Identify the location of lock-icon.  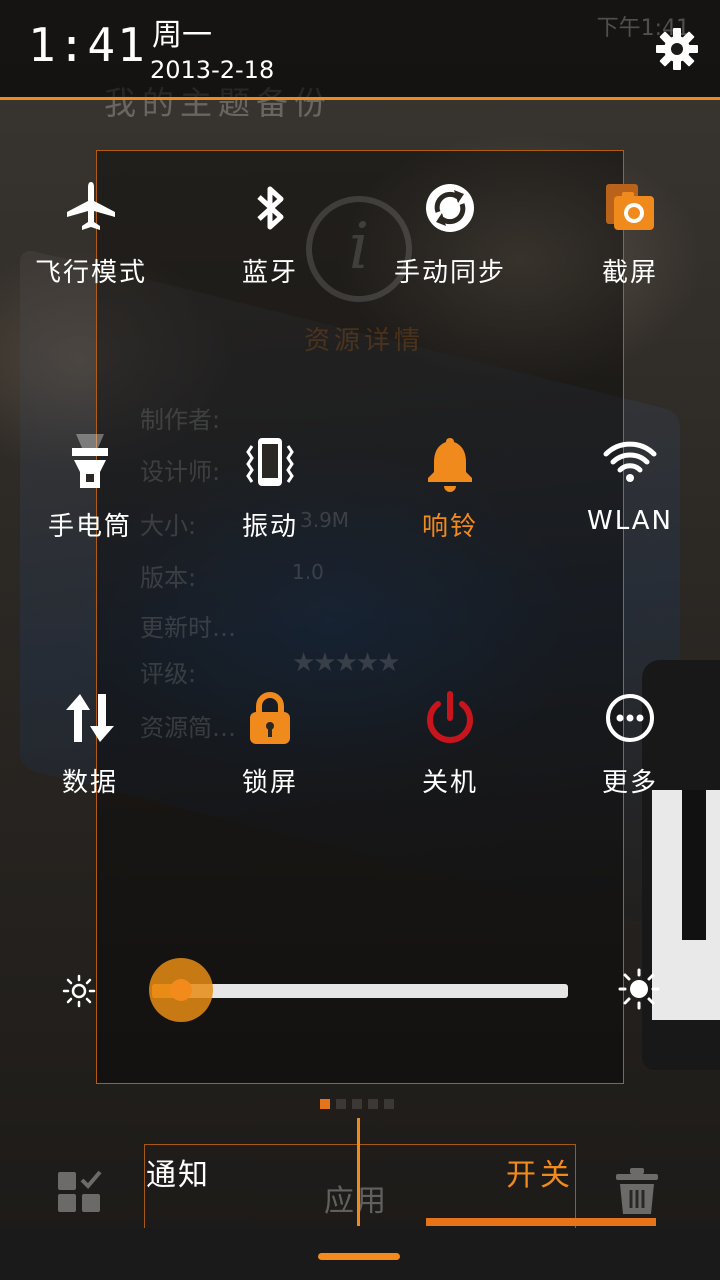
(270, 718).